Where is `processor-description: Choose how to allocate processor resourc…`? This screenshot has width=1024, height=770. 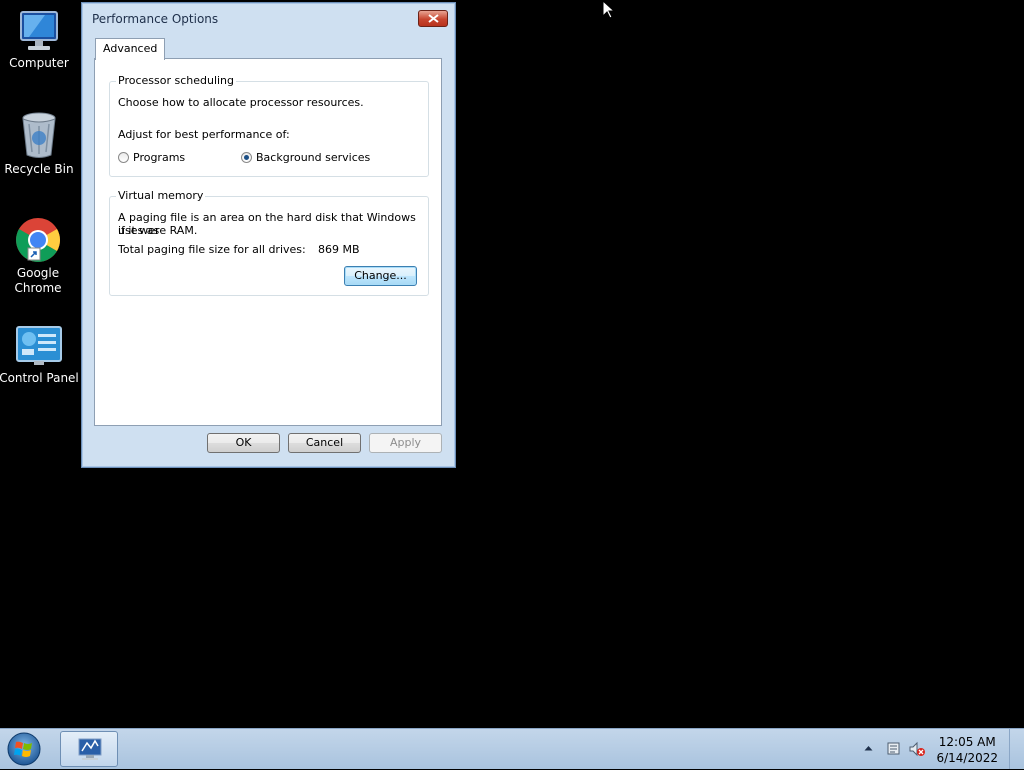 processor-description: Choose how to allocate processor resourc… is located at coordinates (241, 102).